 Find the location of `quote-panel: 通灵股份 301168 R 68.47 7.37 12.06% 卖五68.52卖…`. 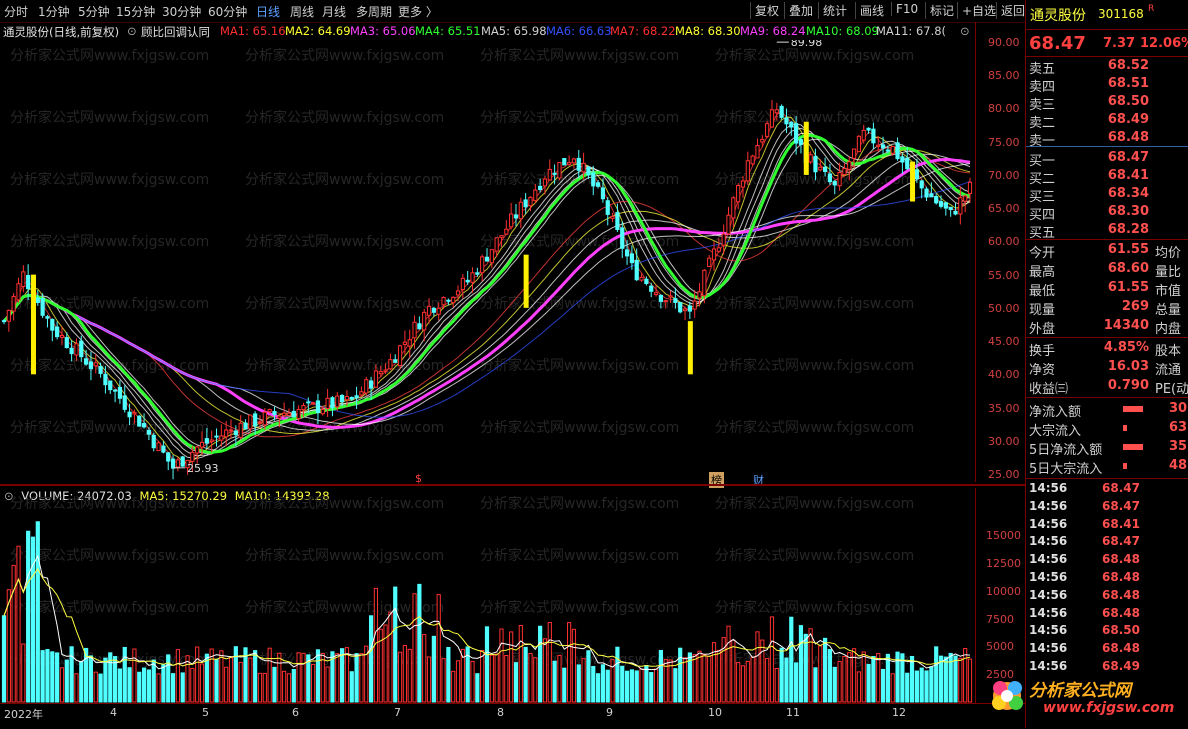

quote-panel: 通灵股份 301168 R 68.47 7.37 12.06% 卖五68.52卖… is located at coordinates (1106, 364).